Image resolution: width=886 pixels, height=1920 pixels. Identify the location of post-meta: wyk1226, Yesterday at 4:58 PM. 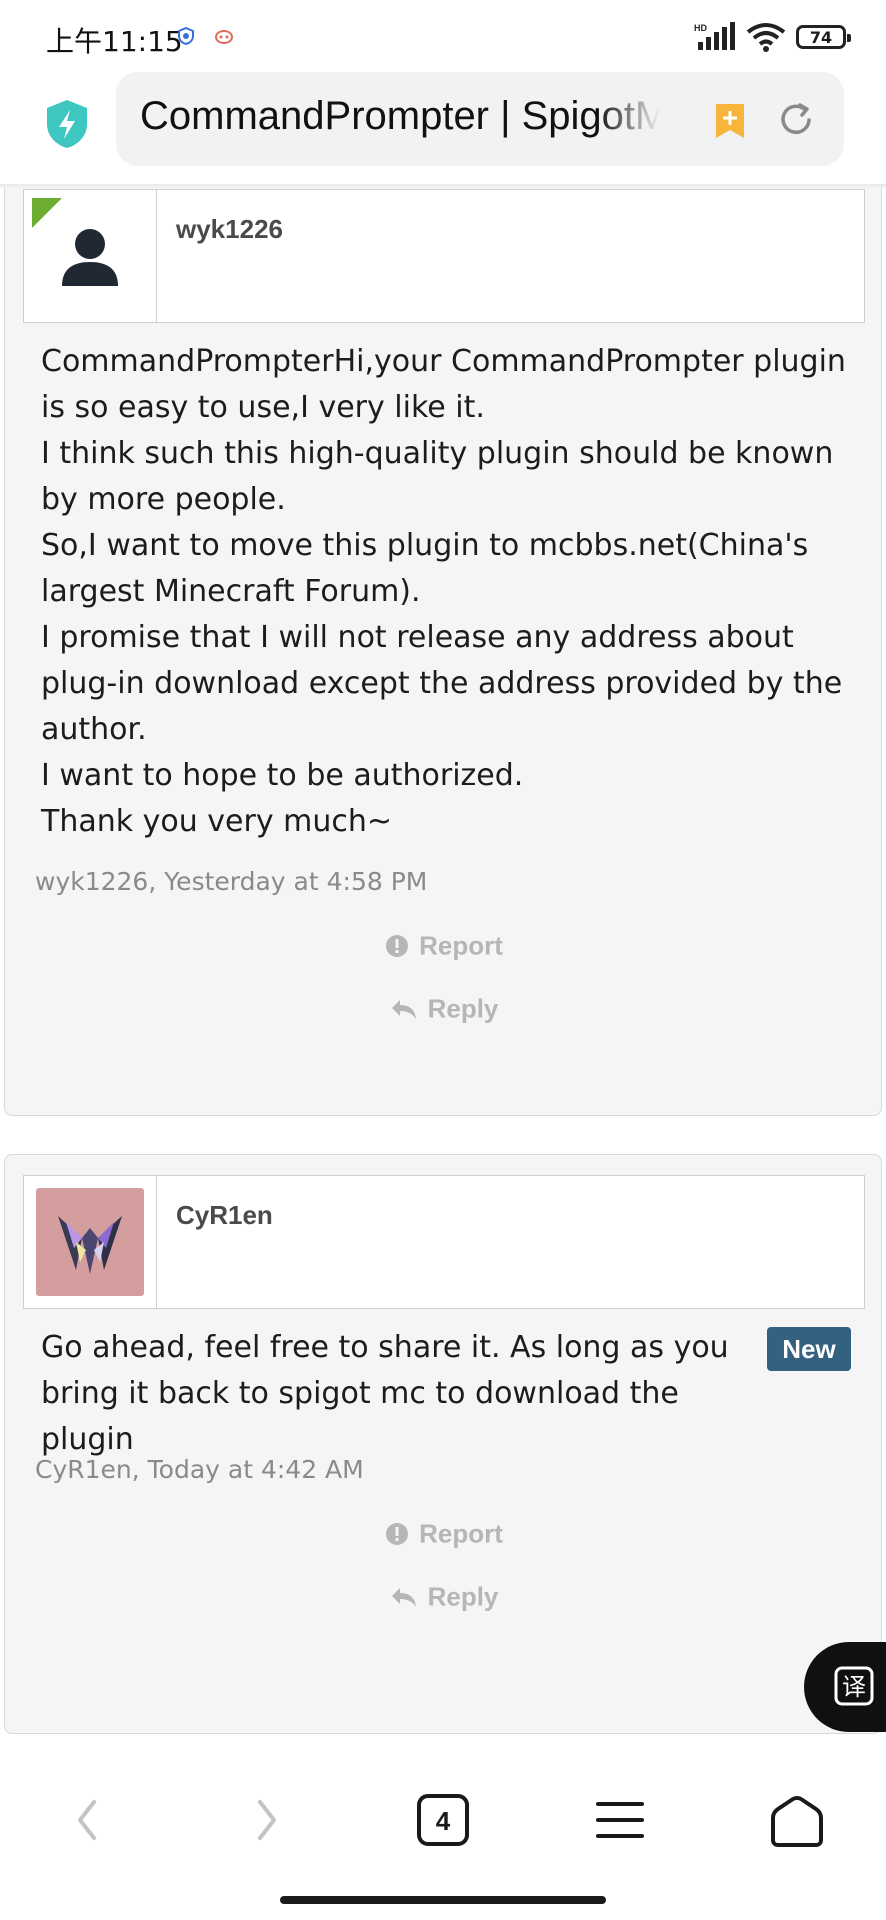
(231, 881).